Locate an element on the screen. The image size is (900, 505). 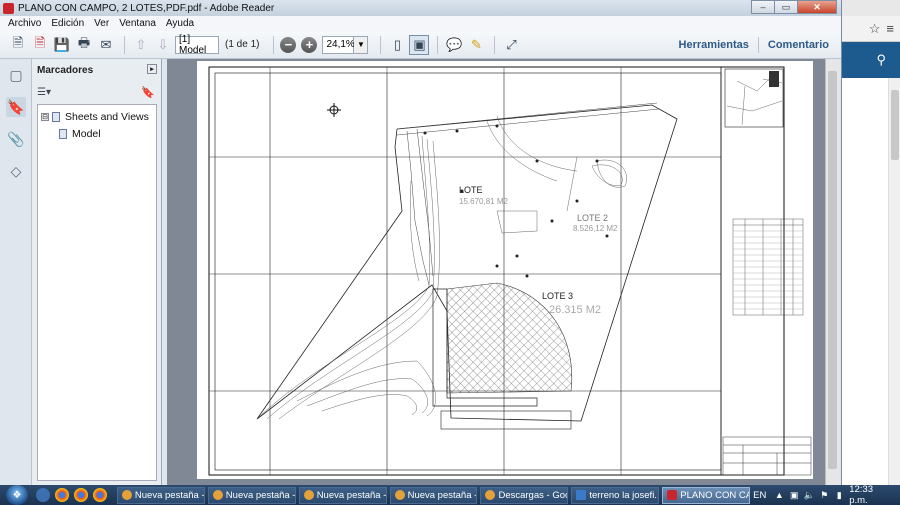
bookmark-search-icon: 🔖 is located at coordinates (148, 92).